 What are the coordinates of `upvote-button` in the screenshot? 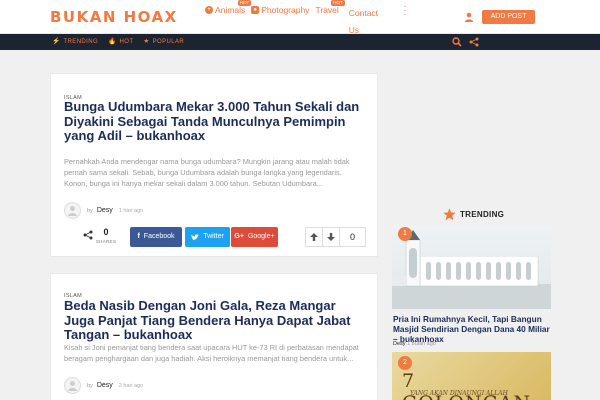 It's located at (314, 237).